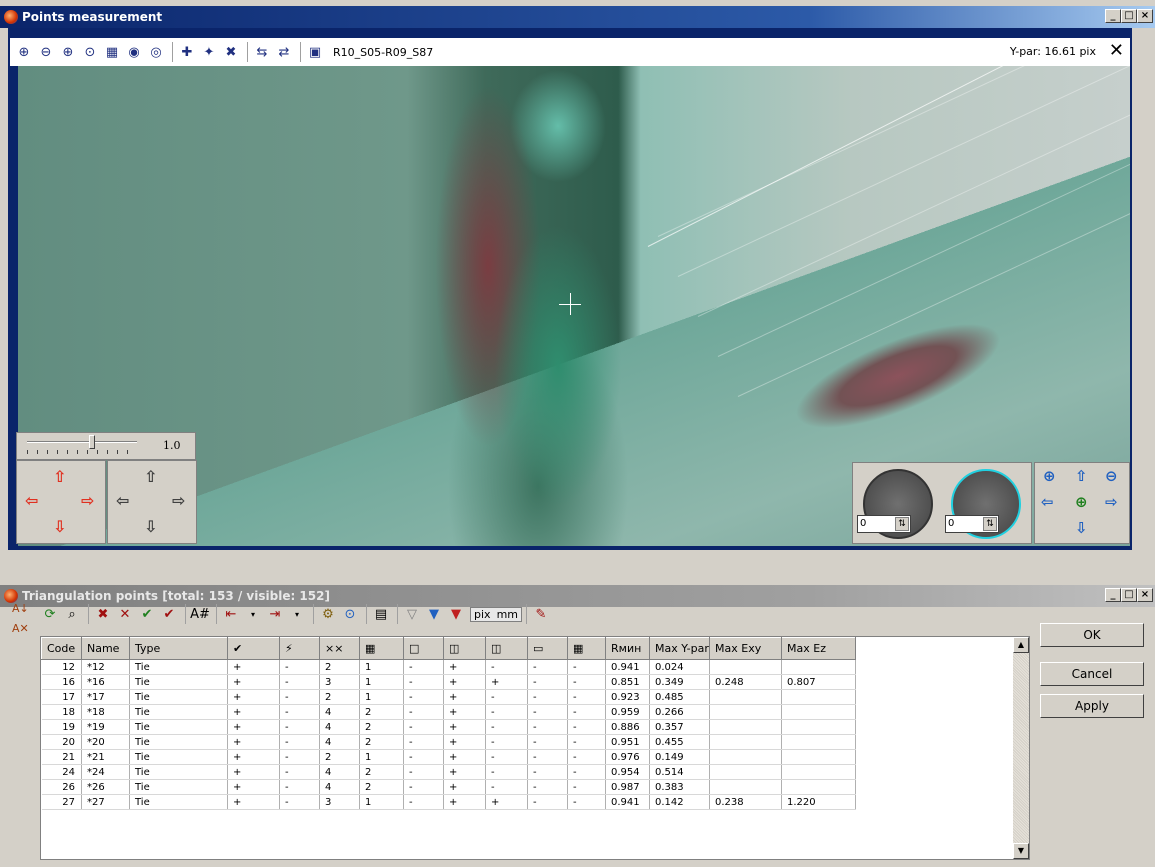 This screenshot has height=867, width=1155. Describe the element at coordinates (381, 614) in the screenshot. I see `report-icon: ▤` at that location.